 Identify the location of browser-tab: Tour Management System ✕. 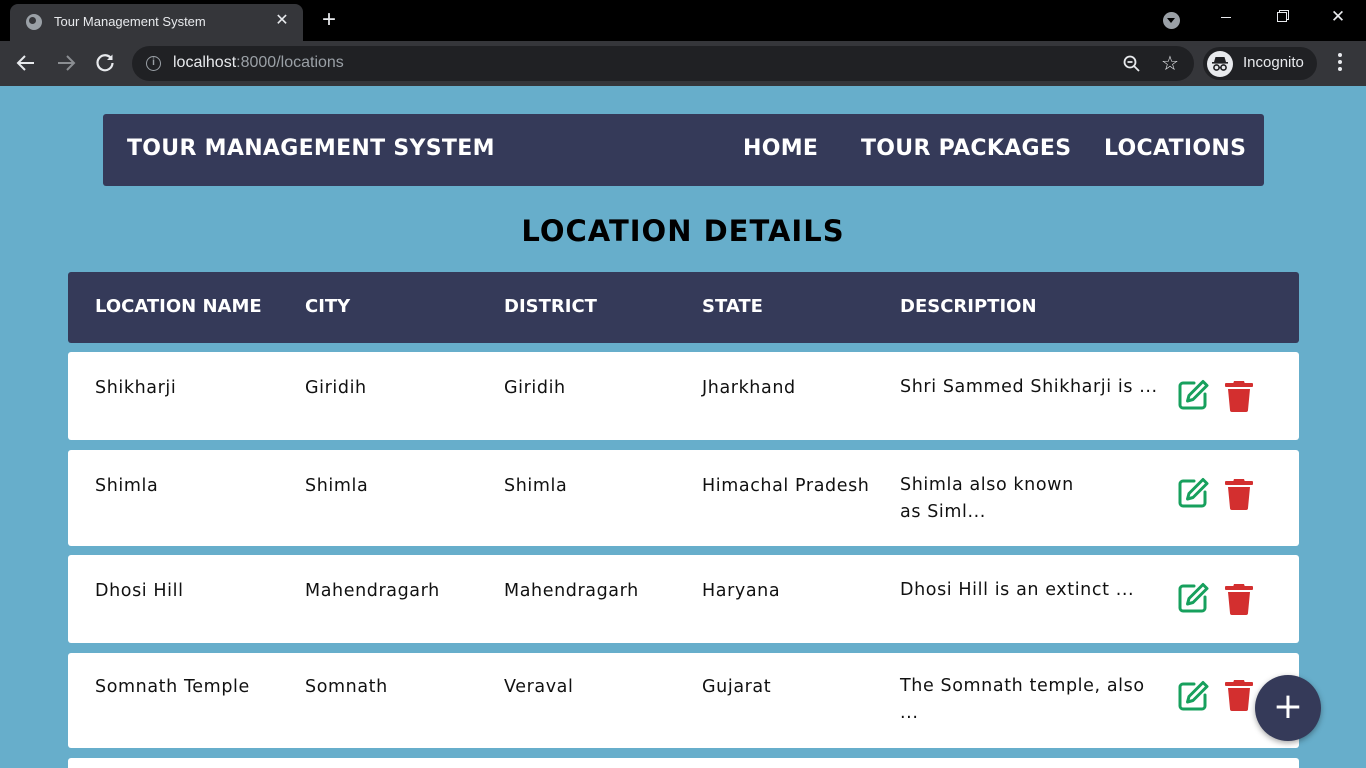
(156, 22).